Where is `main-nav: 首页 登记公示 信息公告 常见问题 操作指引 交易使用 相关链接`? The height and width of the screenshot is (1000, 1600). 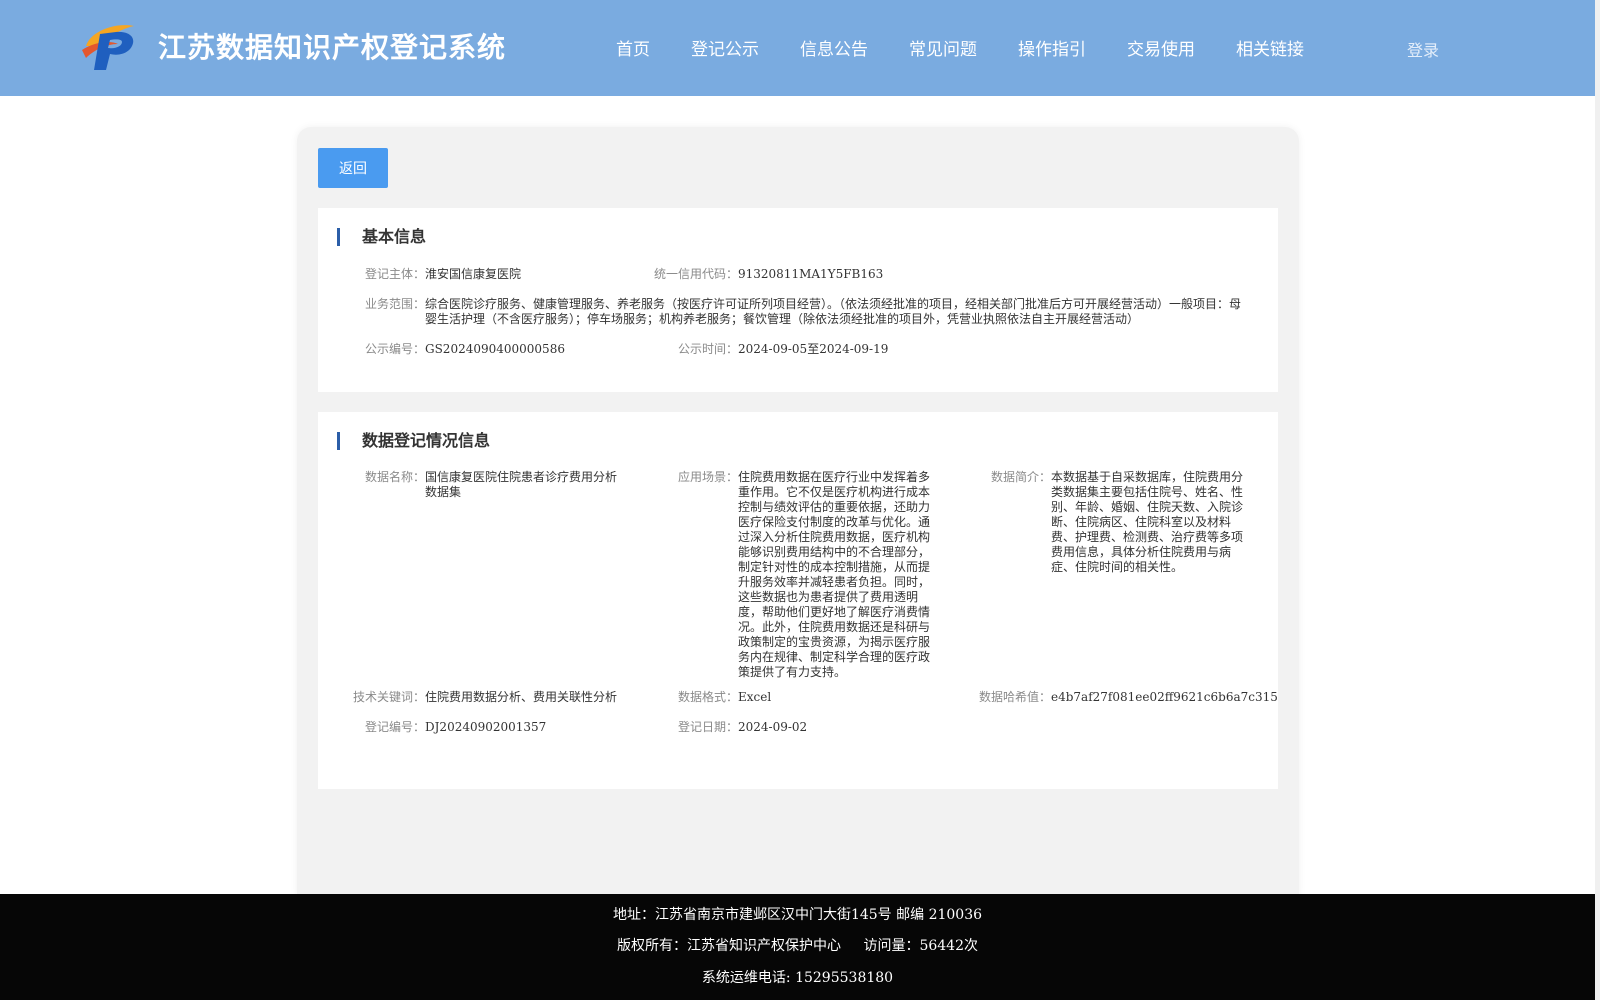
main-nav: 首页 登记公示 信息公告 常见问题 操作指引 交易使用 相关链接 is located at coordinates (980, 47).